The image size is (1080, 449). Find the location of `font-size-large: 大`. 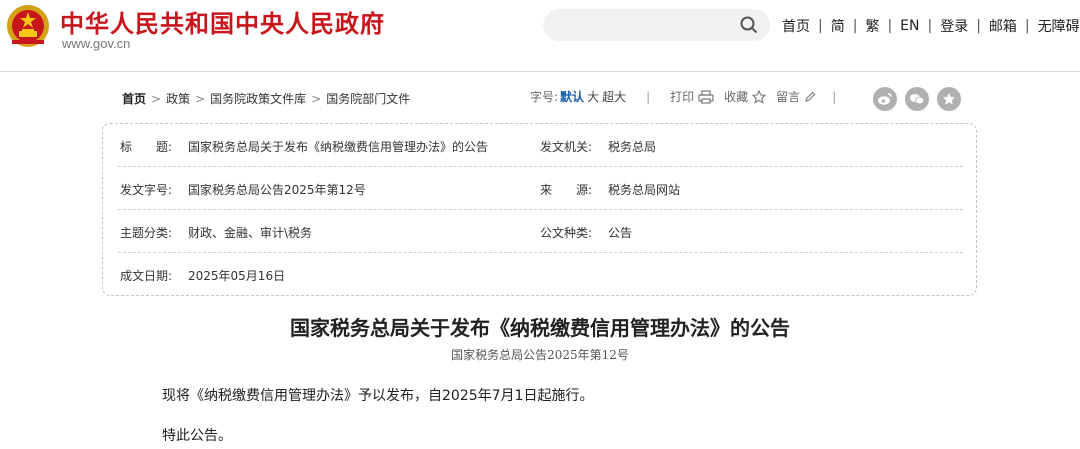

font-size-large: 大 is located at coordinates (593, 96).